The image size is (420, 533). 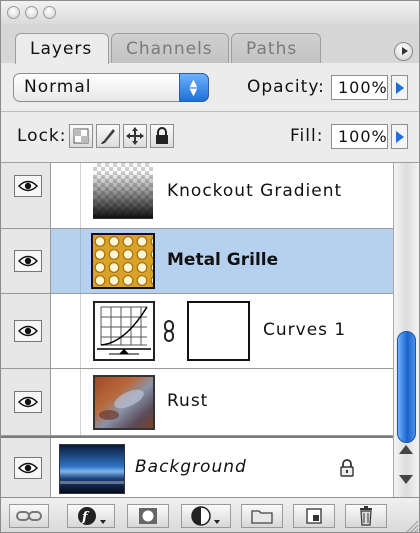 What do you see at coordinates (276, 48) in the screenshot?
I see `tab-paths: Paths` at bounding box center [276, 48].